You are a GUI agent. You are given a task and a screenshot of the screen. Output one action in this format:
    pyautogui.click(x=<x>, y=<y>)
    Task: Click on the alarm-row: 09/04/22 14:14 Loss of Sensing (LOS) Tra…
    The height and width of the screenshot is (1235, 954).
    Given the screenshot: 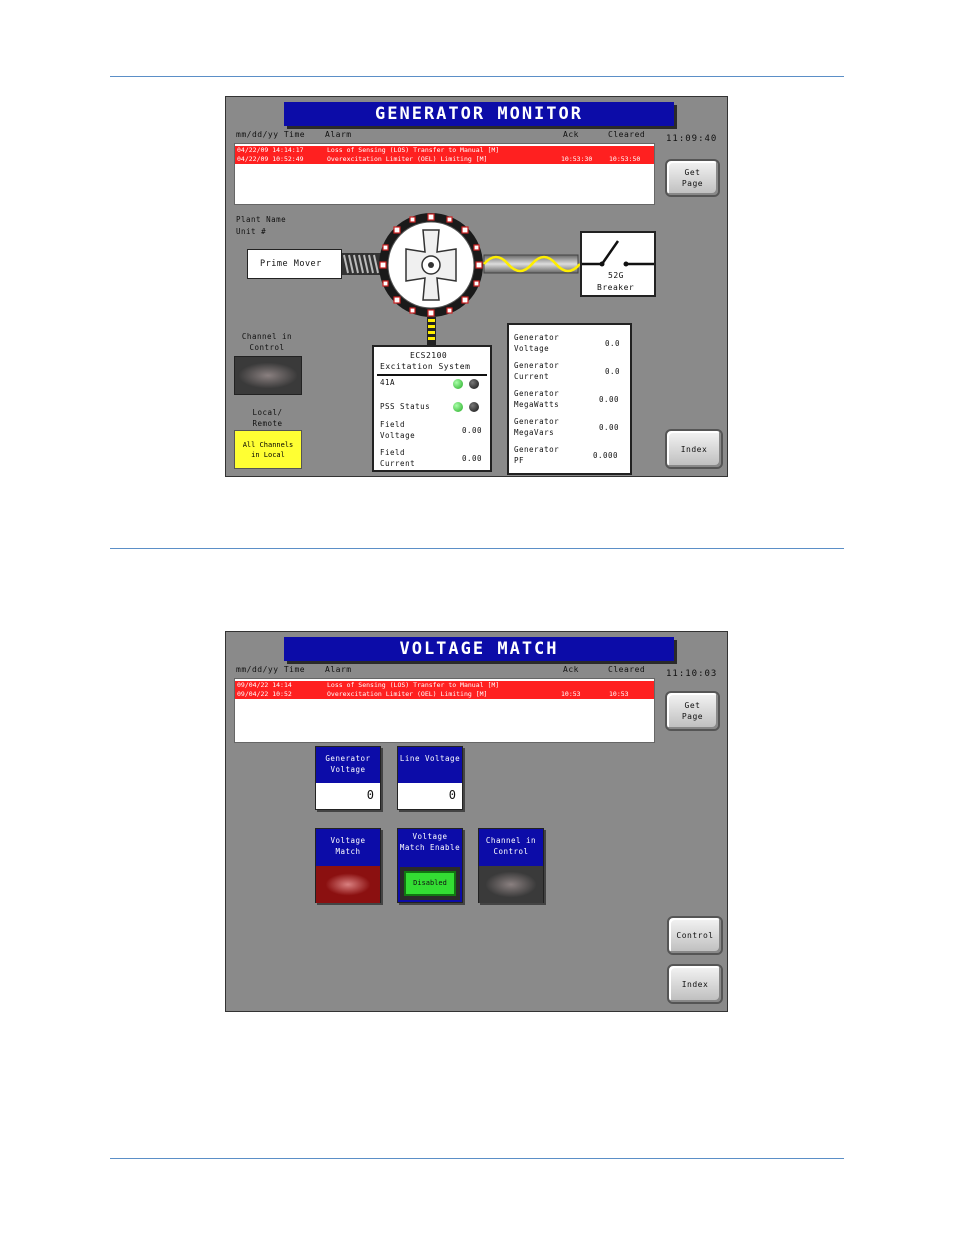 What is the action you would take?
    pyautogui.click(x=444, y=685)
    